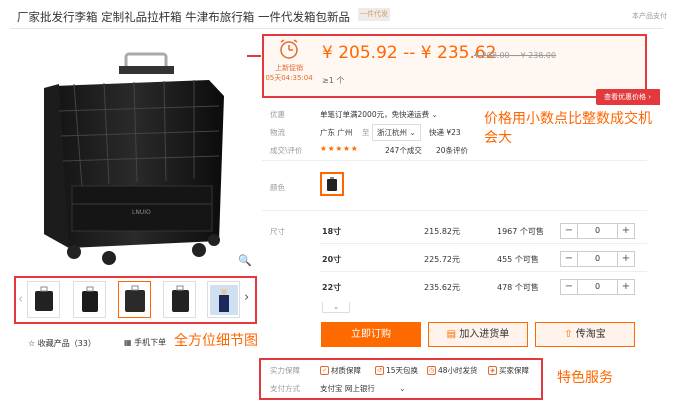  Describe the element at coordinates (518, 259) in the screenshot. I see `size-stock: 455 个可售` at that location.